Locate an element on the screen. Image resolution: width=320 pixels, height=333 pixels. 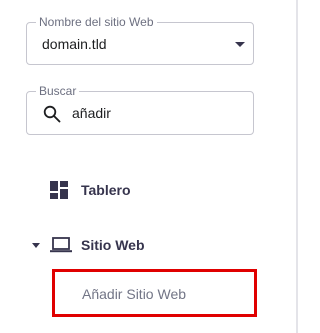
sidebar-item-dashboard-label: Tablero is located at coordinates (106, 190).